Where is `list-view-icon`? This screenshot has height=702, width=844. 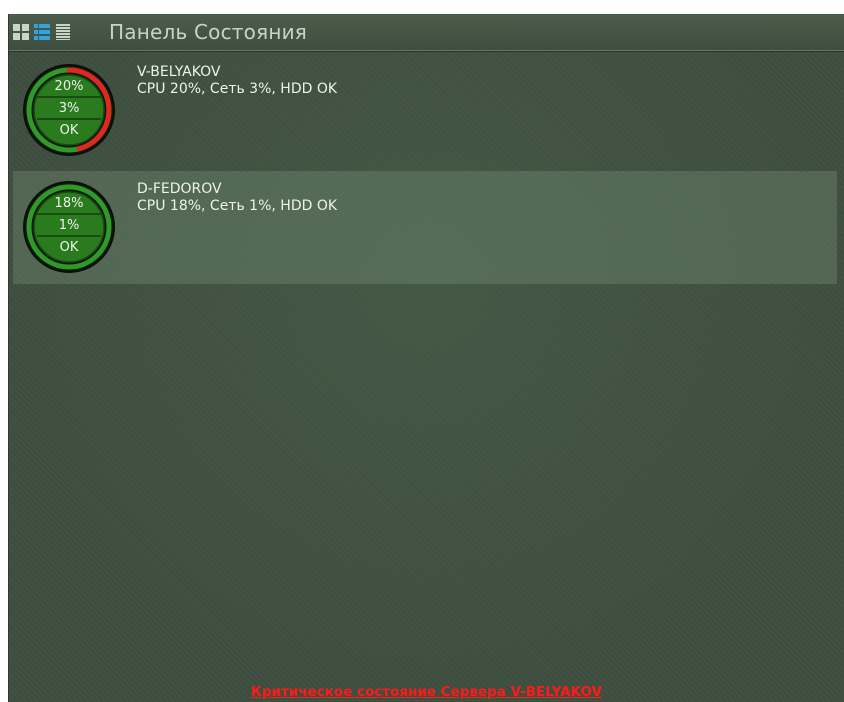 list-view-icon is located at coordinates (42, 32).